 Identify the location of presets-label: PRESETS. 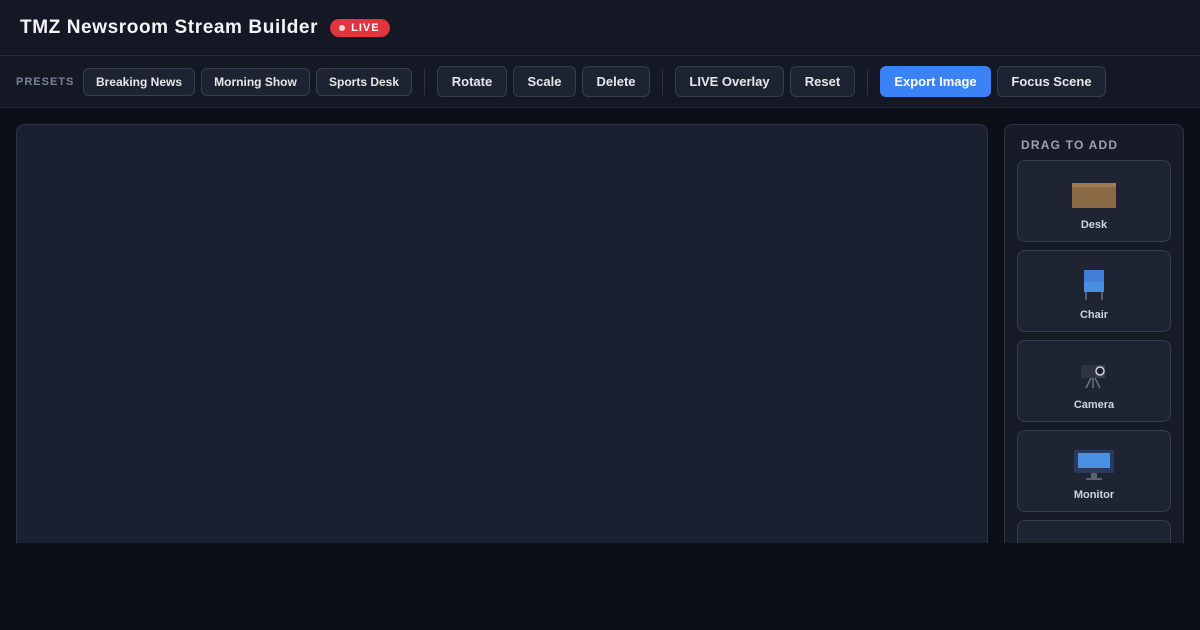
(45, 82).